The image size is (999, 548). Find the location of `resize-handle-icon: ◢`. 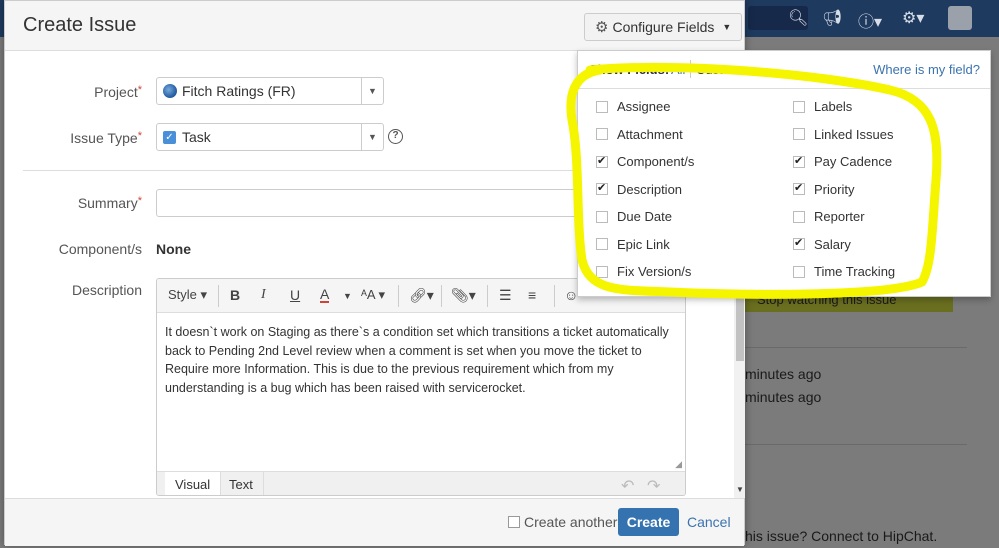

resize-handle-icon: ◢ is located at coordinates (678, 464).